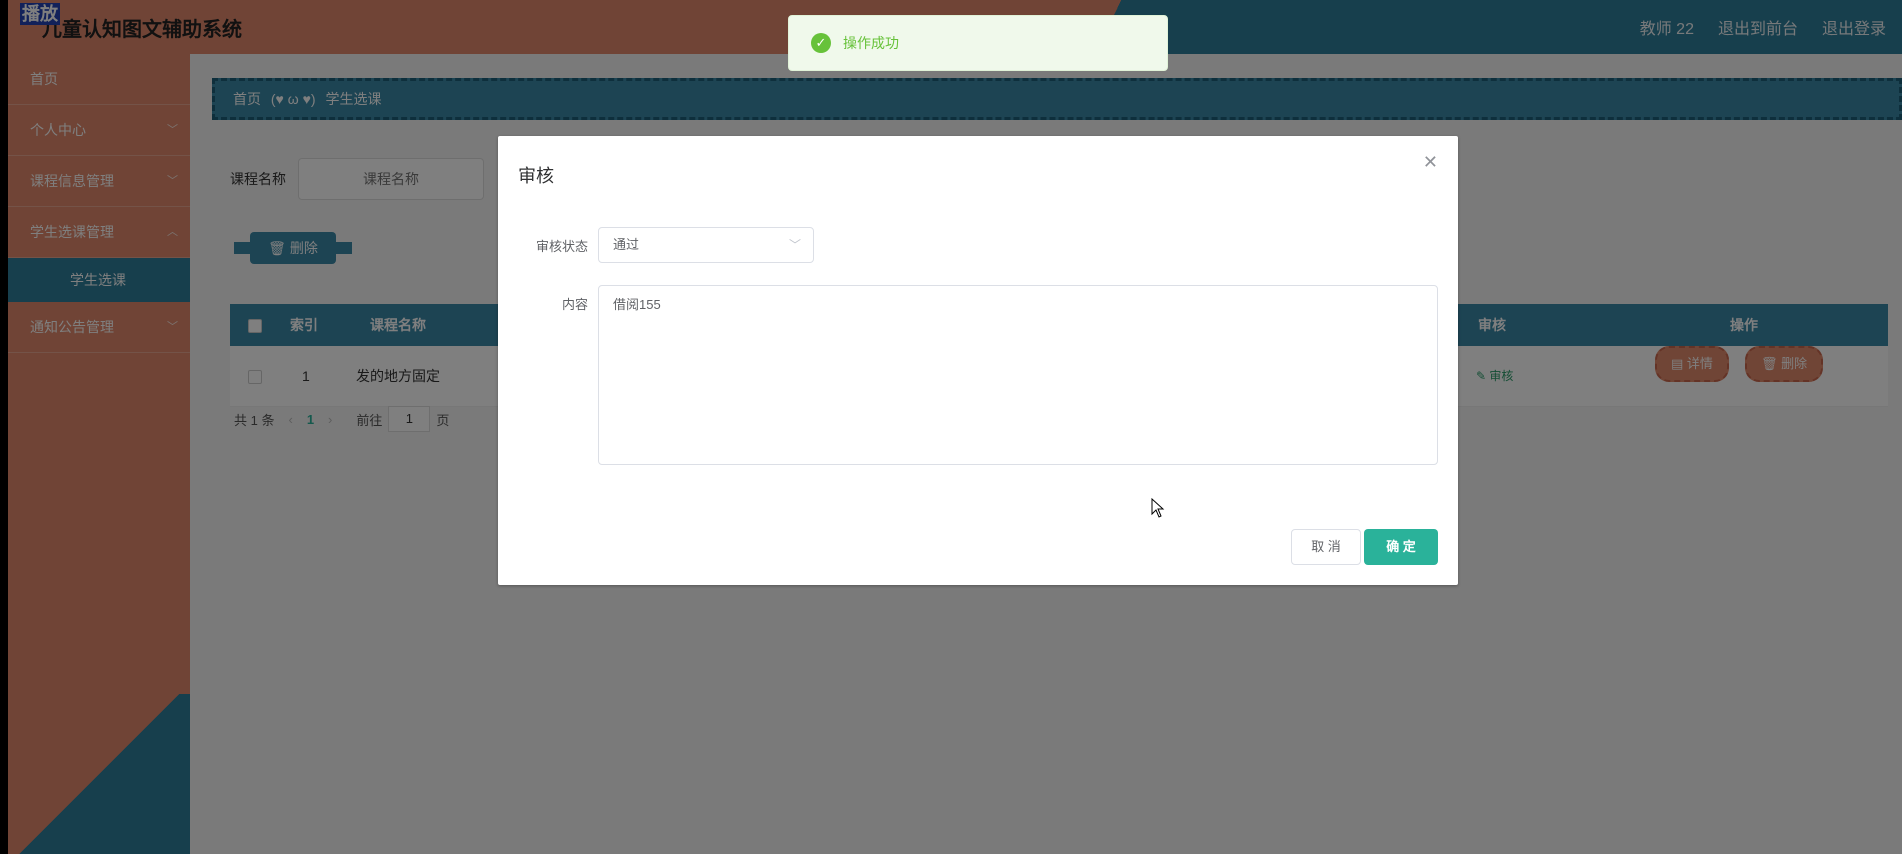 The image size is (1902, 854). What do you see at coordinates (871, 43) in the screenshot?
I see `toast-message: 操作成功` at bounding box center [871, 43].